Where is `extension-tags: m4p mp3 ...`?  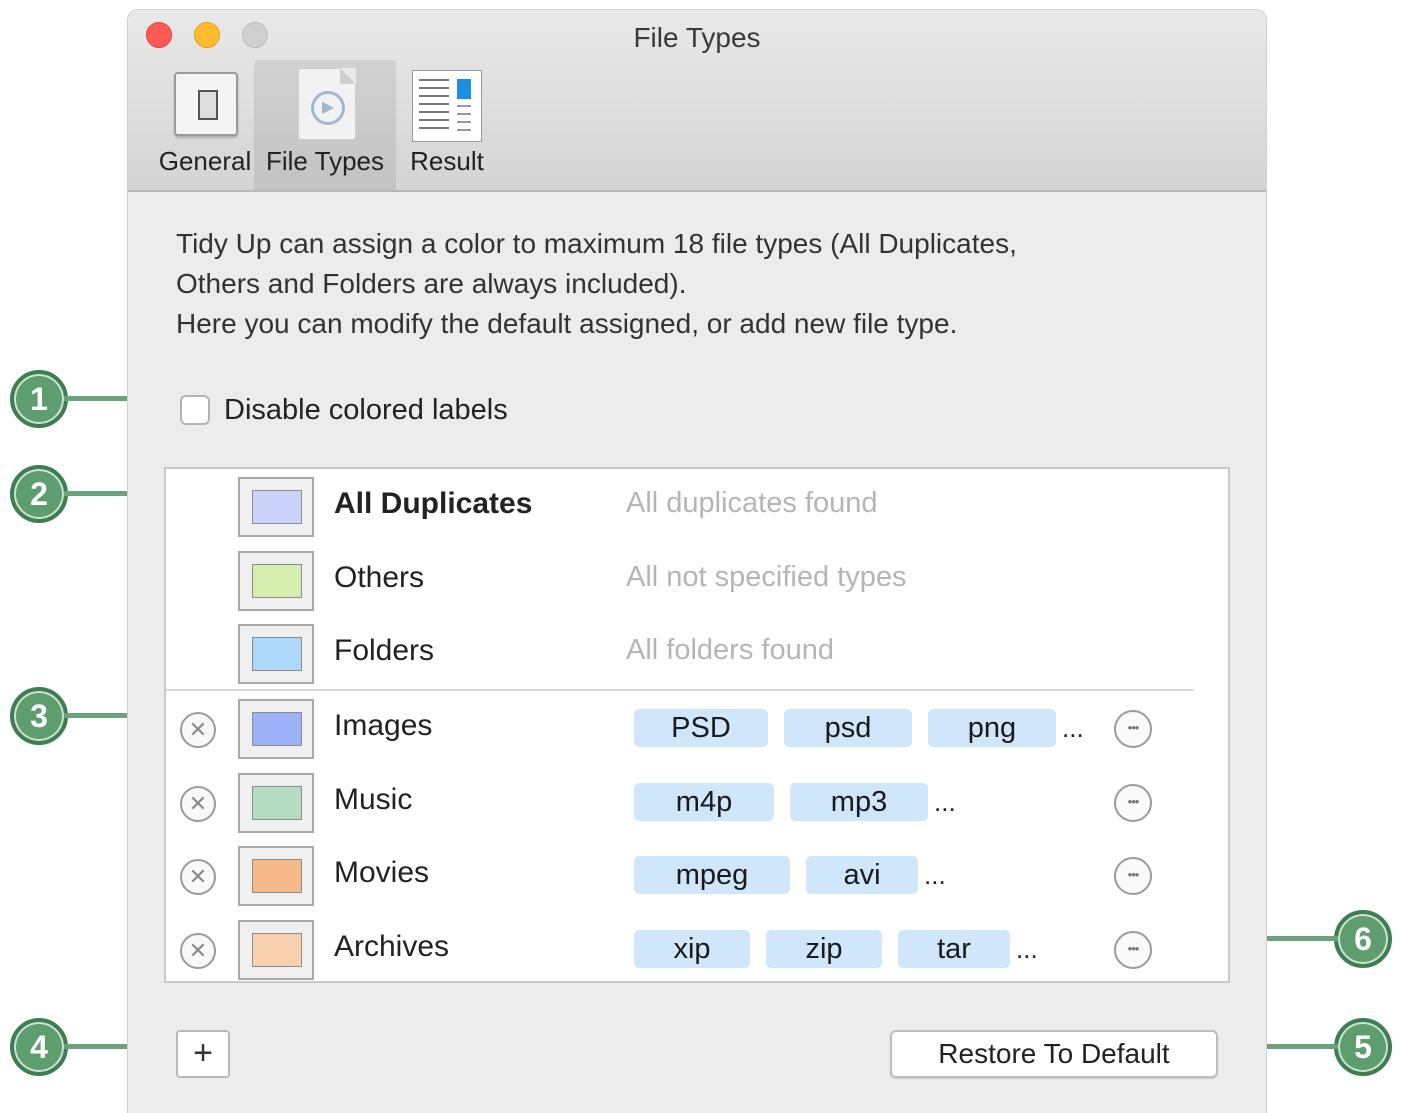 extension-tags: m4p mp3 ... is located at coordinates (795, 802).